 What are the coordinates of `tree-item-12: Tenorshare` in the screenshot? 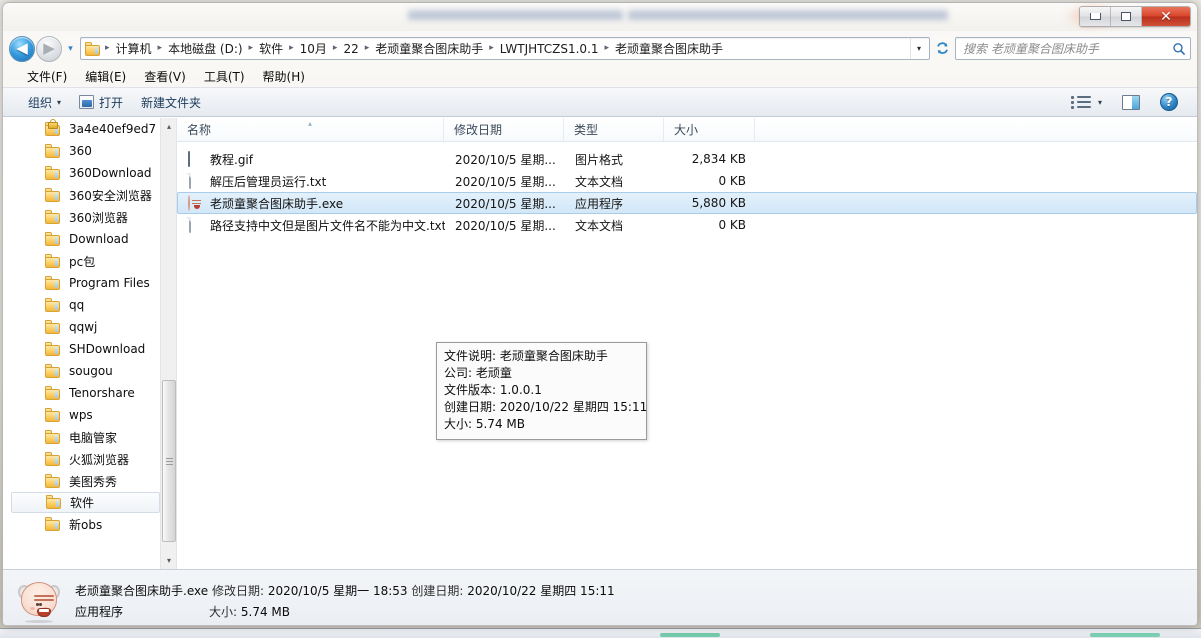 It's located at (81, 393).